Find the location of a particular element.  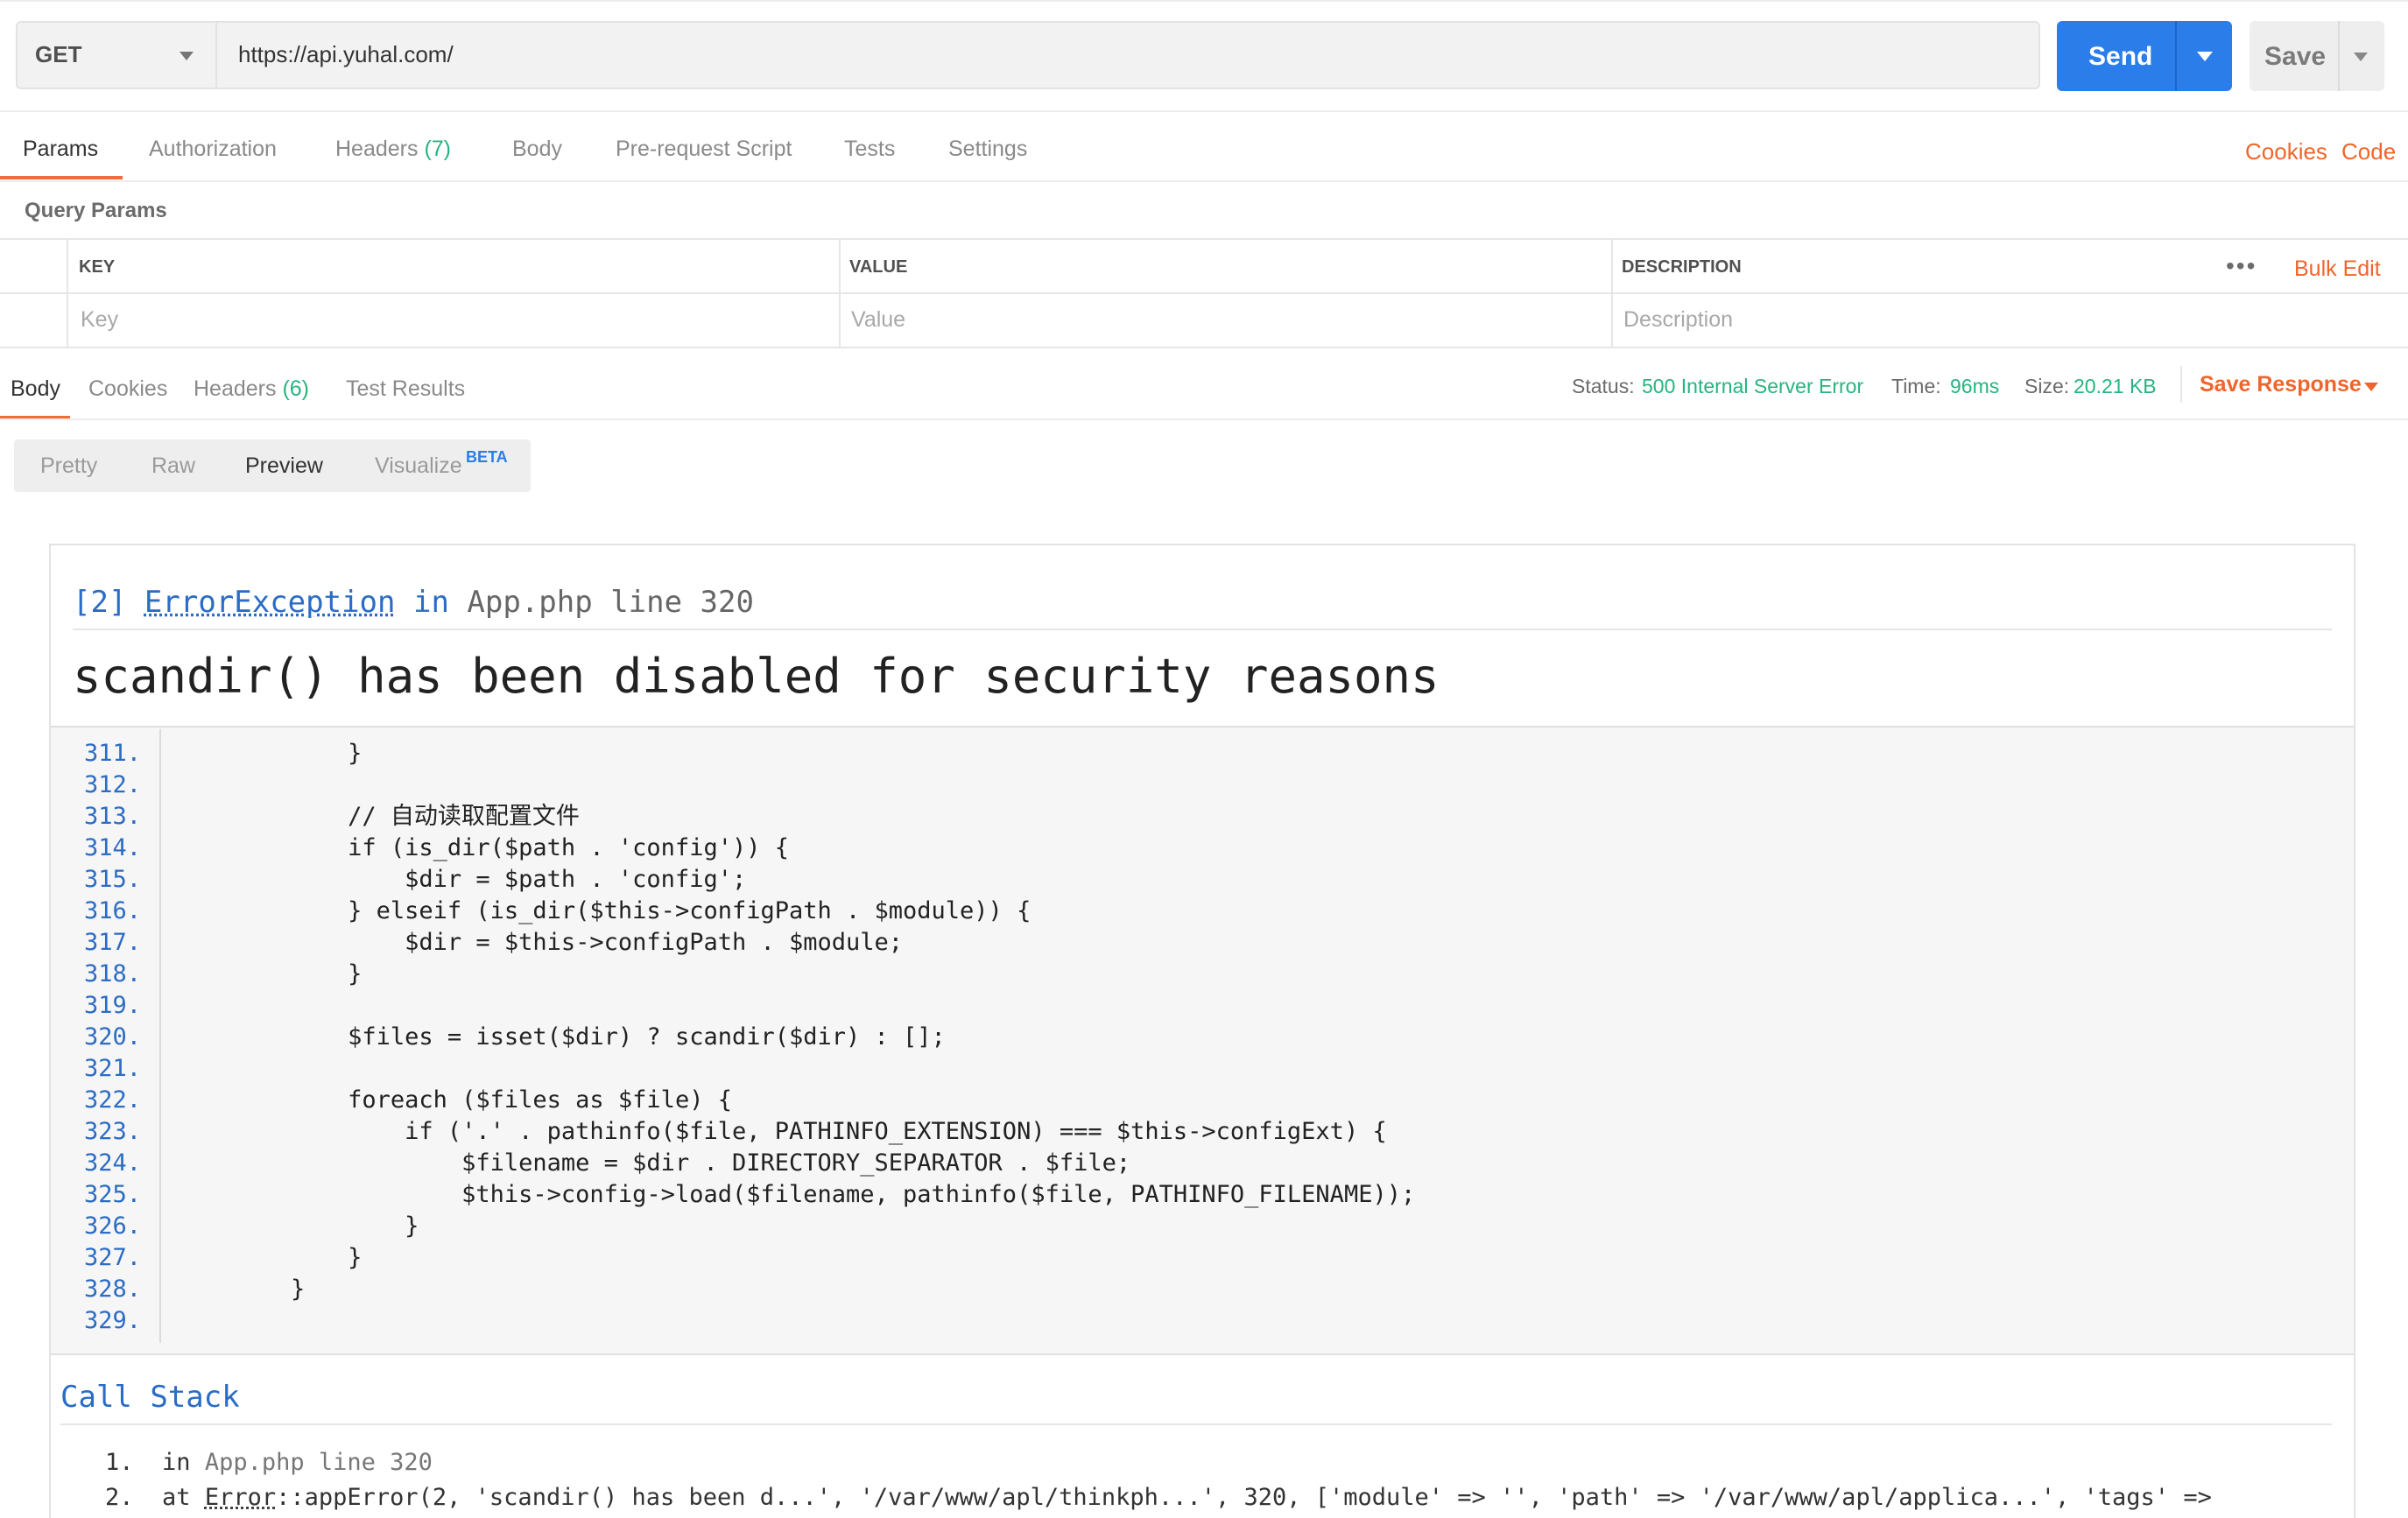

status-value: 500 Internal Server Error is located at coordinates (1753, 386).